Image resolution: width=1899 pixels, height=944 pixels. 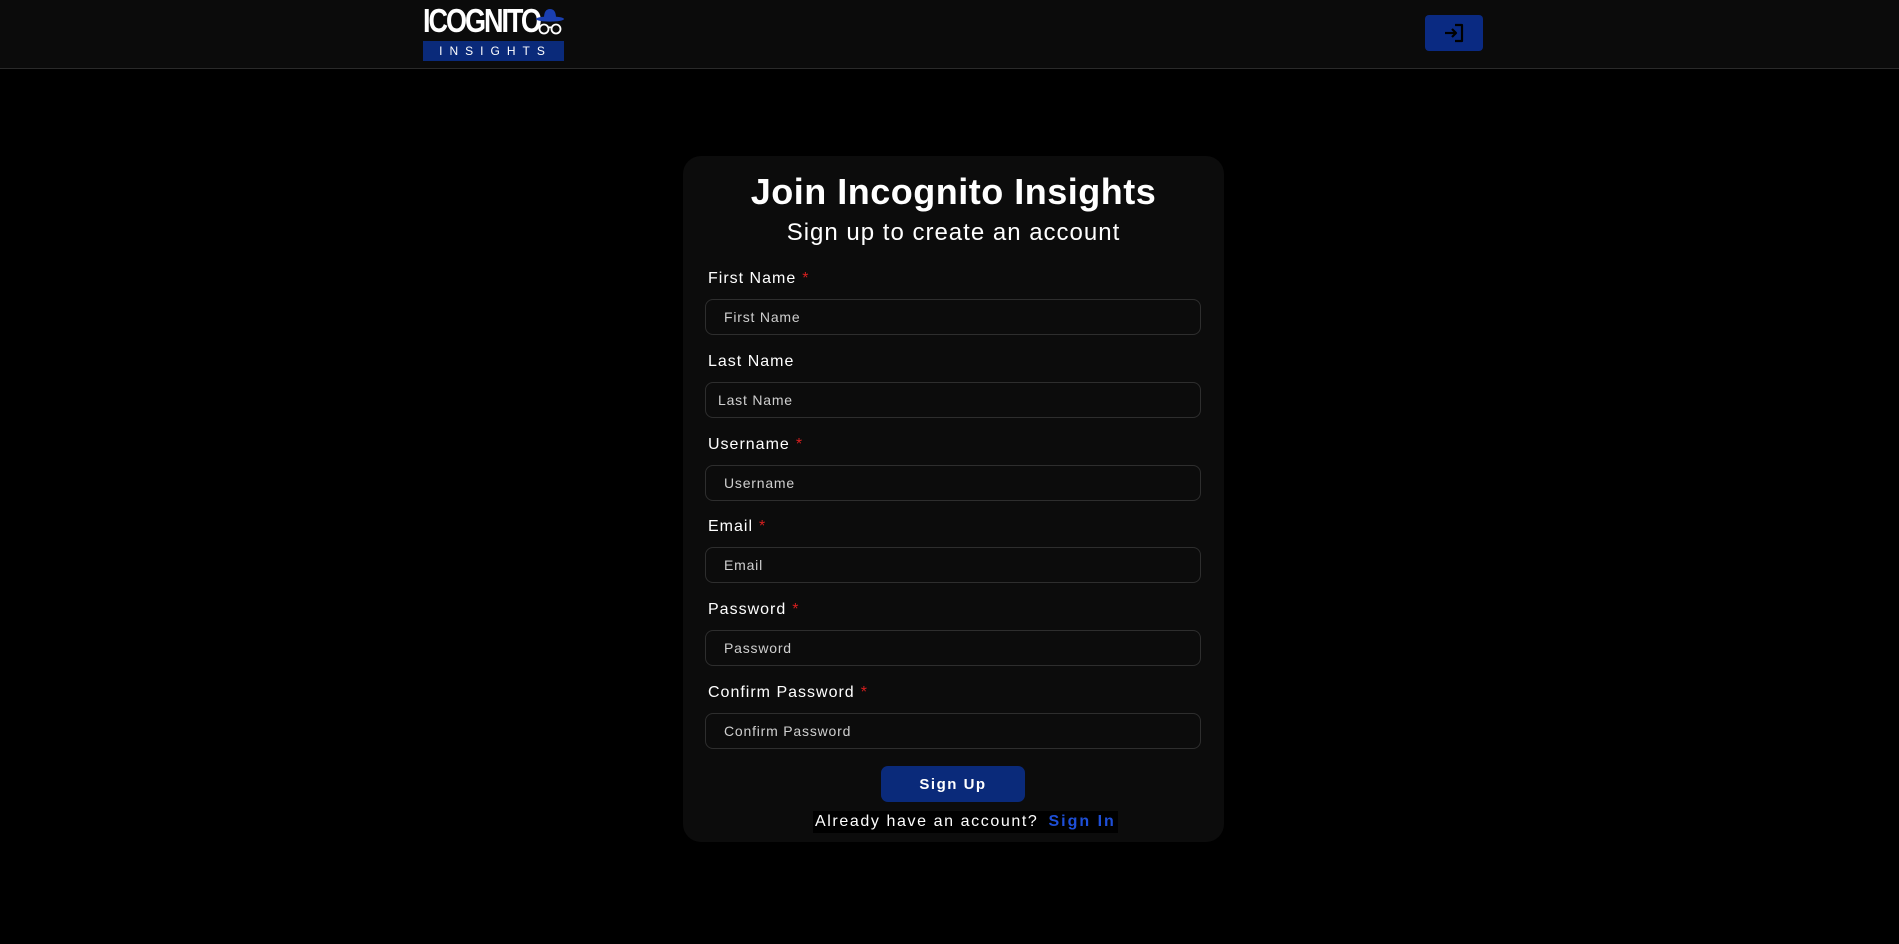 I want to click on email-input, so click(x=953, y=565).